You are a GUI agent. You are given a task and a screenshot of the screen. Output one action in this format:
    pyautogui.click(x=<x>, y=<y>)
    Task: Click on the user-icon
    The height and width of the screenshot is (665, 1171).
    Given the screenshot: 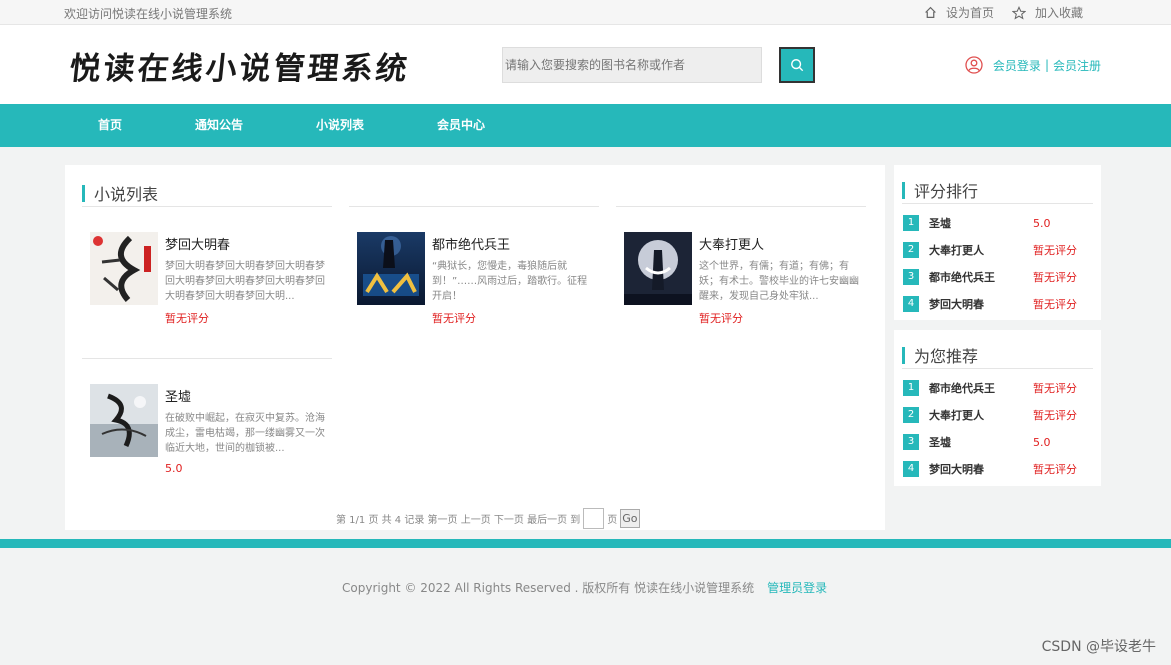 What is the action you would take?
    pyautogui.click(x=974, y=65)
    